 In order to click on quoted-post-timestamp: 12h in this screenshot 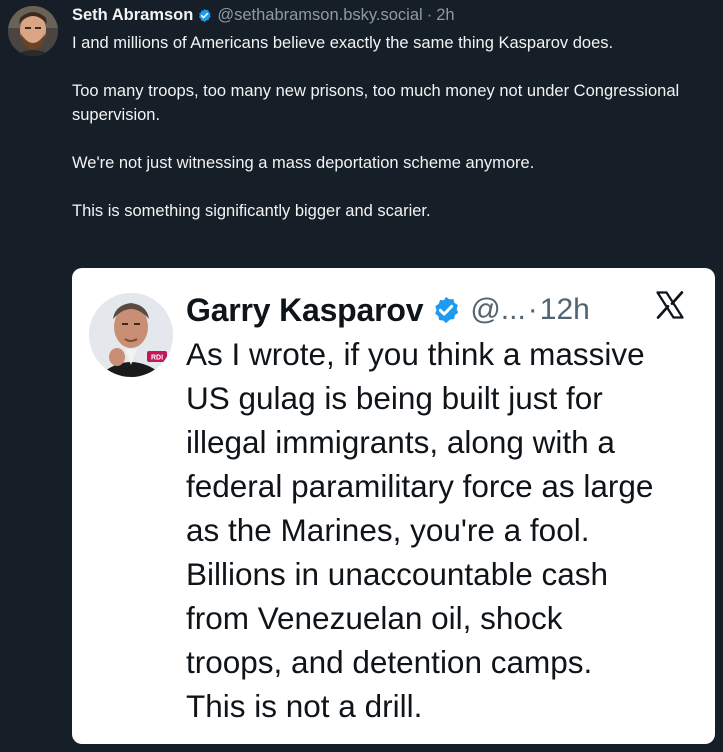, I will do `click(565, 310)`.